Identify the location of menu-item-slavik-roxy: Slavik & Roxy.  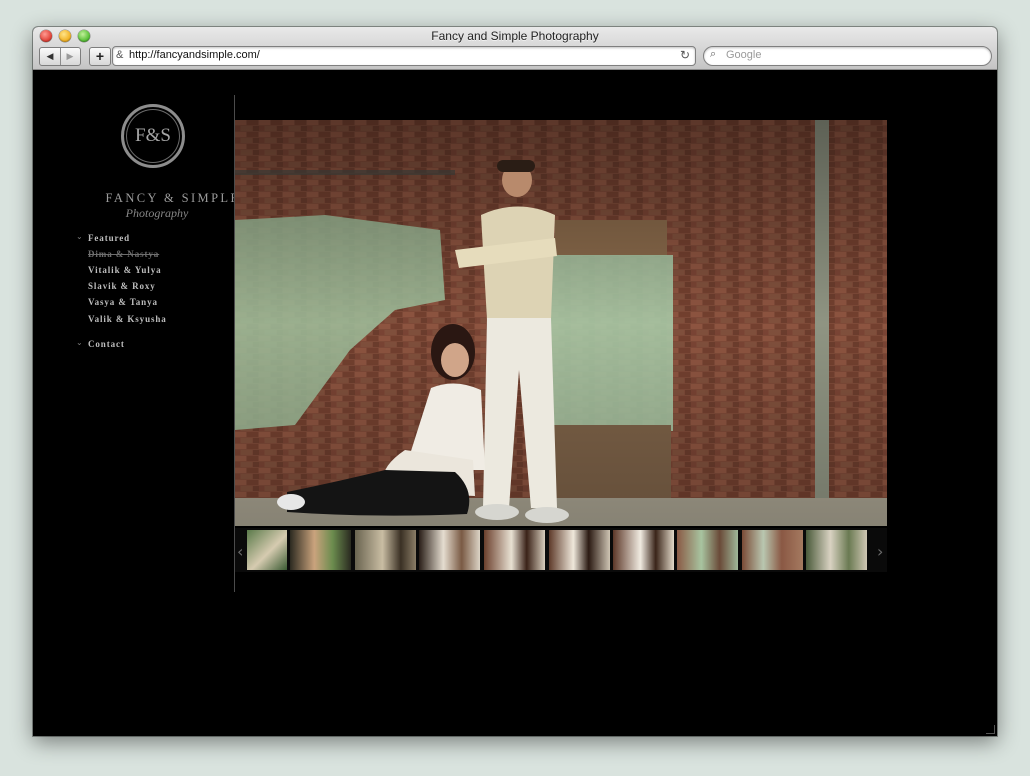
(122, 286).